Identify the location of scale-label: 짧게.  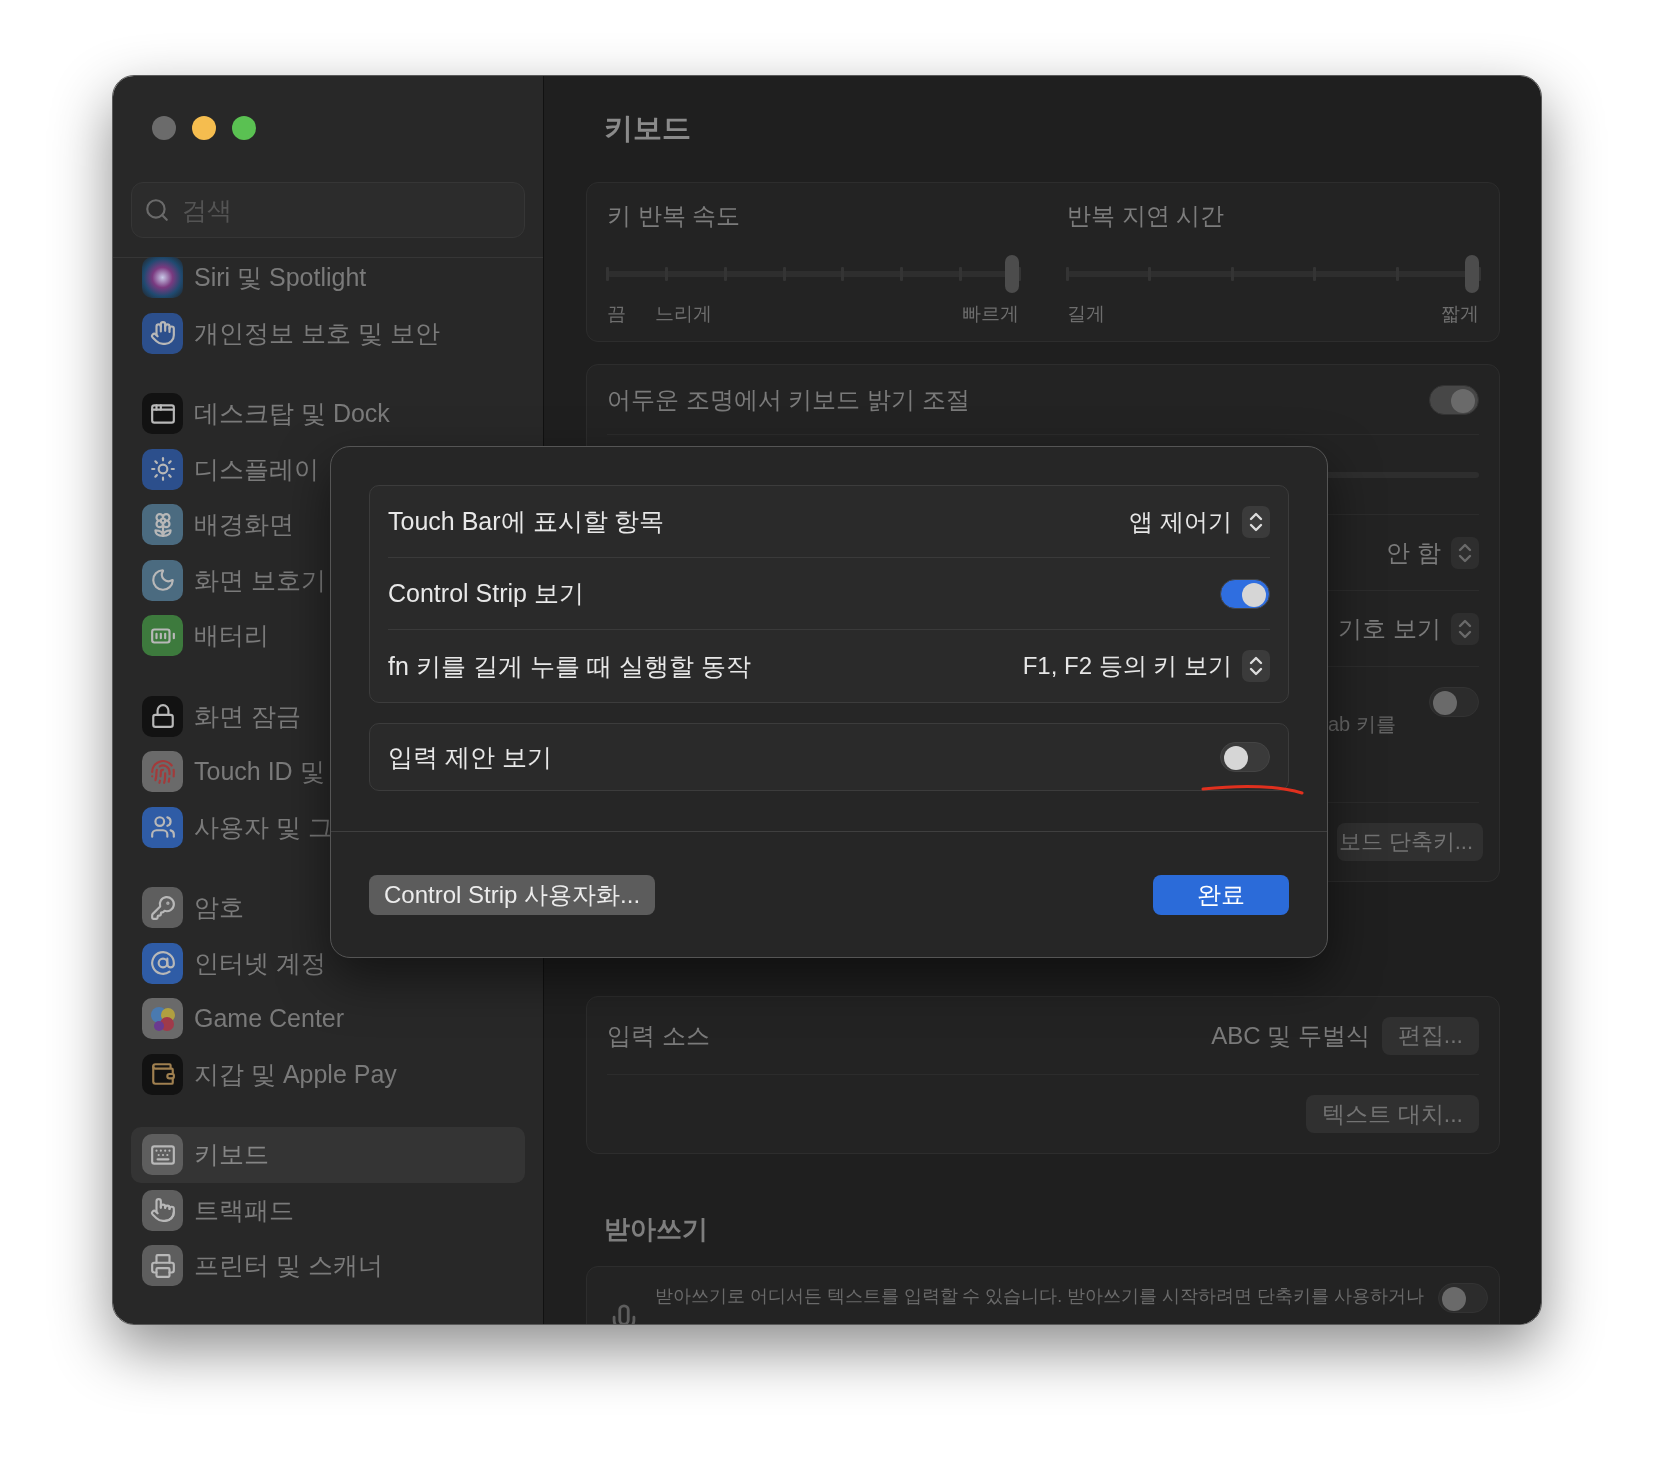
(1460, 314).